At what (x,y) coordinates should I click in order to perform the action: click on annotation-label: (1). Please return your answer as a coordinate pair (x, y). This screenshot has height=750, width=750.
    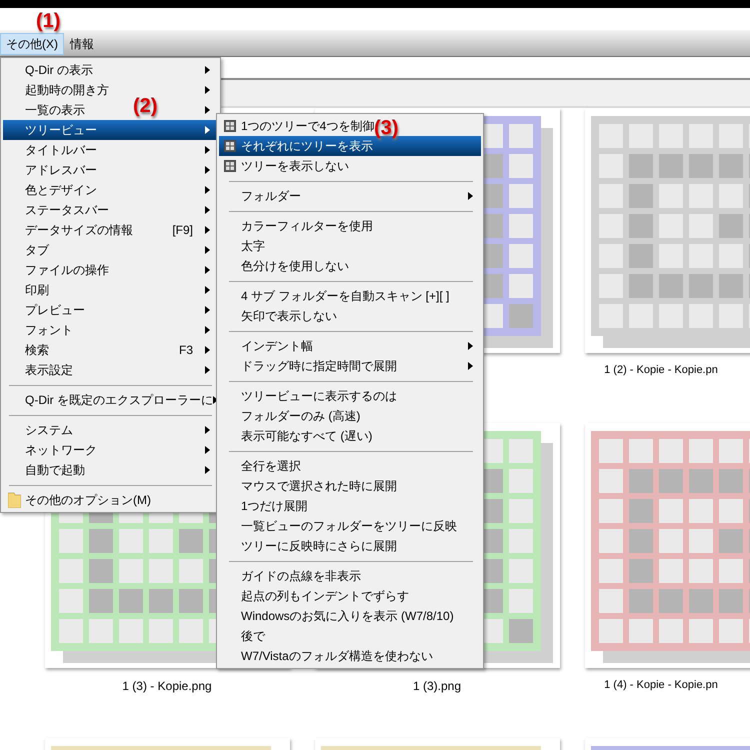
    Looking at the image, I should click on (48, 21).